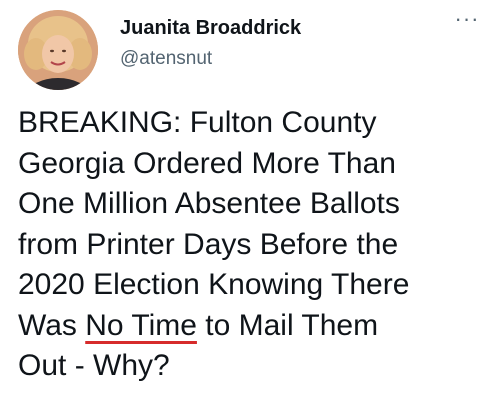 The width and height of the screenshot is (500, 404). I want to click on tweet-line-6: Was No Time to Mail Them, so click(253, 326).